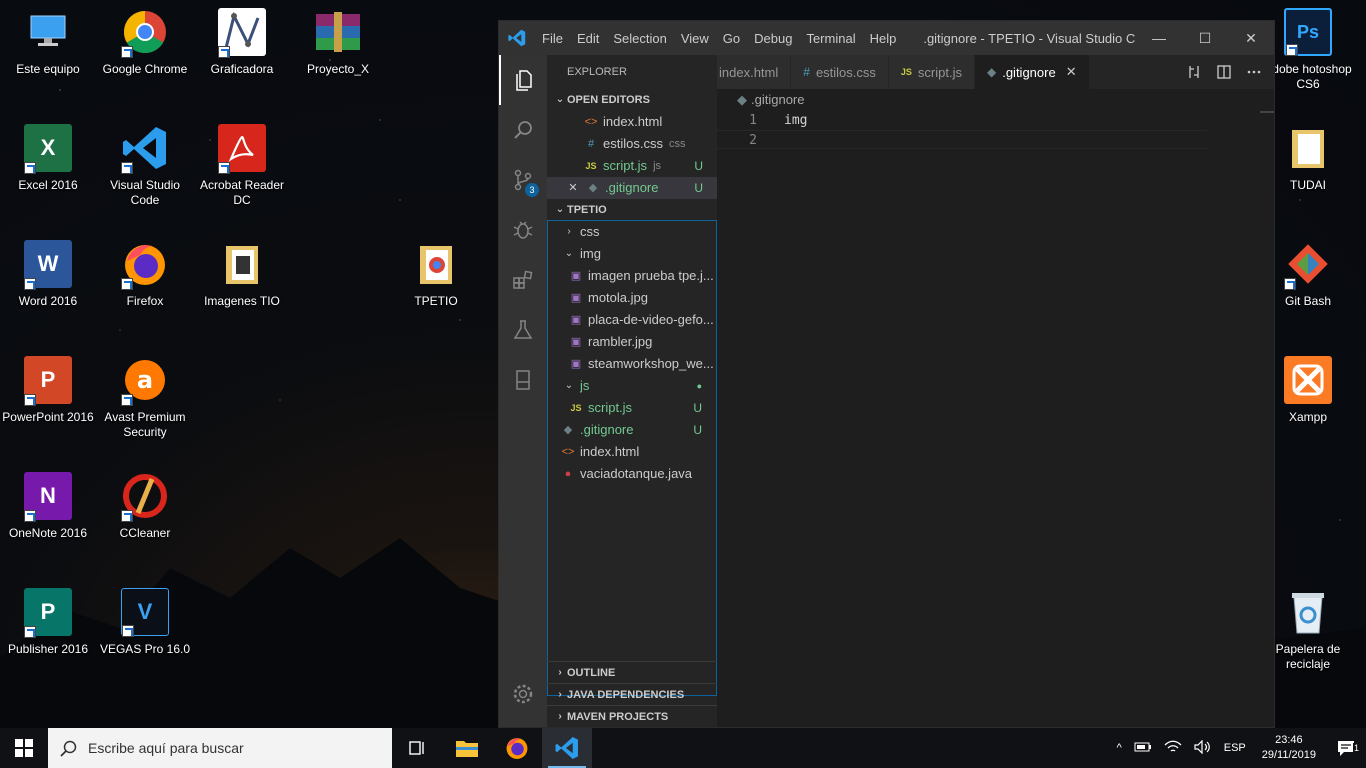 Image resolution: width=1366 pixels, height=768 pixels. What do you see at coordinates (995, 130) in the screenshot?
I see `code-editor: 1 img 2` at bounding box center [995, 130].